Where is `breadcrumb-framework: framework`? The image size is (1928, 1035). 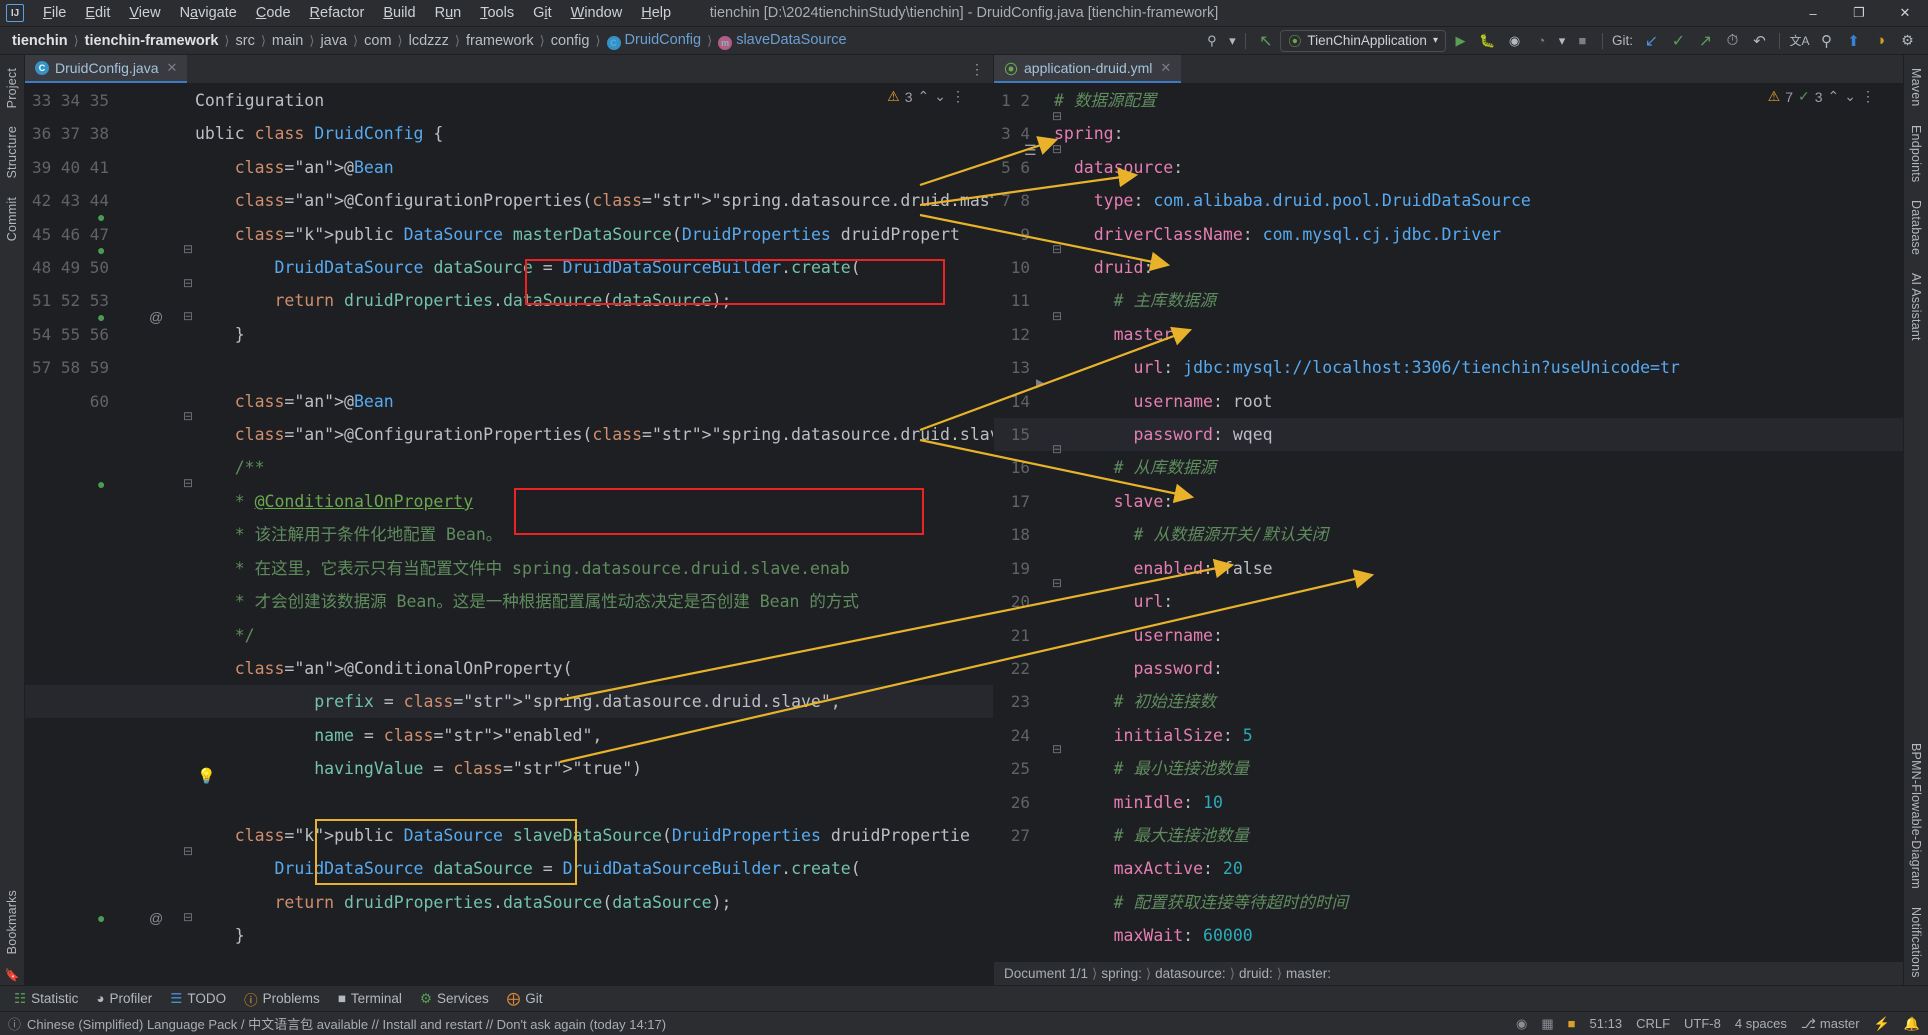
breadcrumb-framework: framework is located at coordinates (500, 41).